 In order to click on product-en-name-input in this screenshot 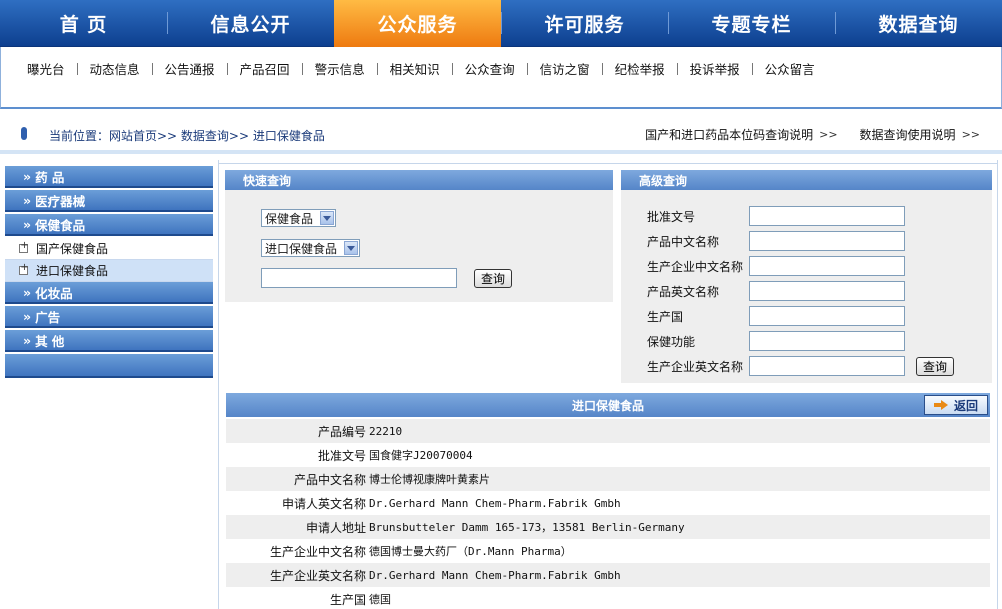, I will do `click(827, 291)`.